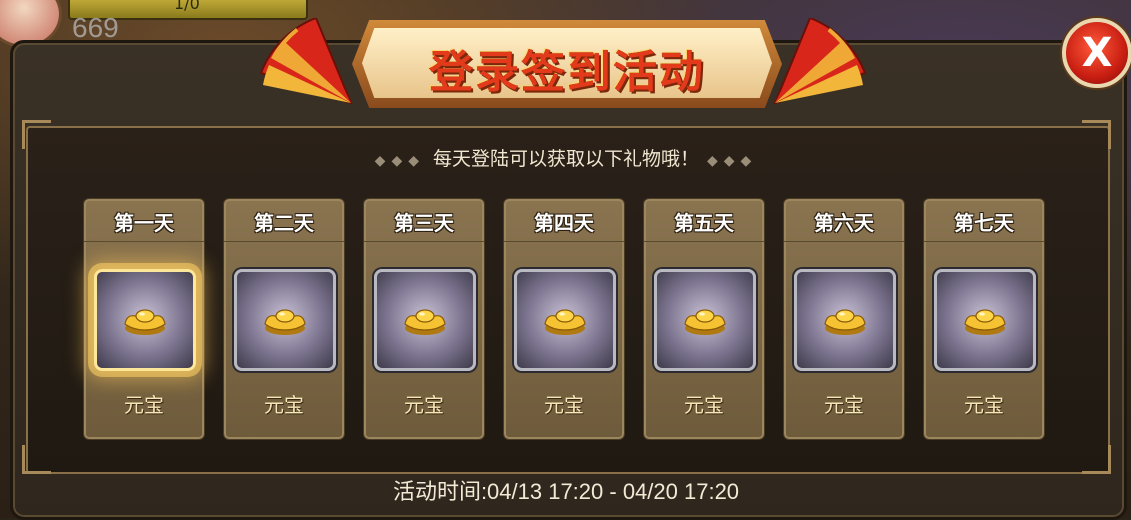 Image resolution: width=1131 pixels, height=520 pixels. Describe the element at coordinates (984, 223) in the screenshot. I see `day-label: 第七天` at that location.